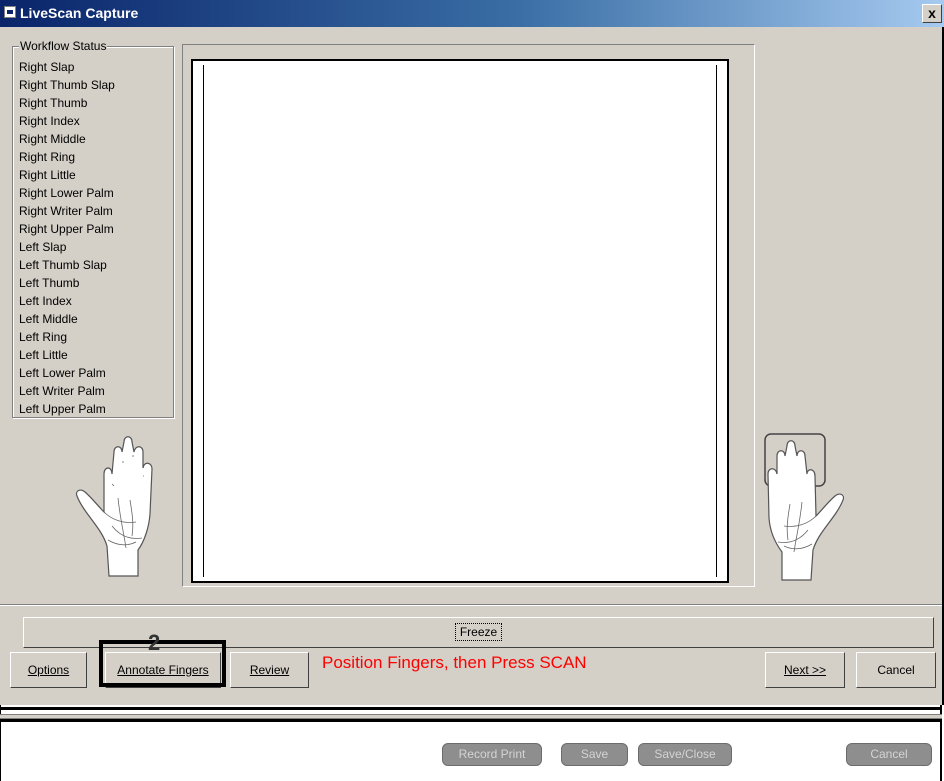  What do you see at coordinates (67, 265) in the screenshot?
I see `workflow-item: Left Thumb Slap` at bounding box center [67, 265].